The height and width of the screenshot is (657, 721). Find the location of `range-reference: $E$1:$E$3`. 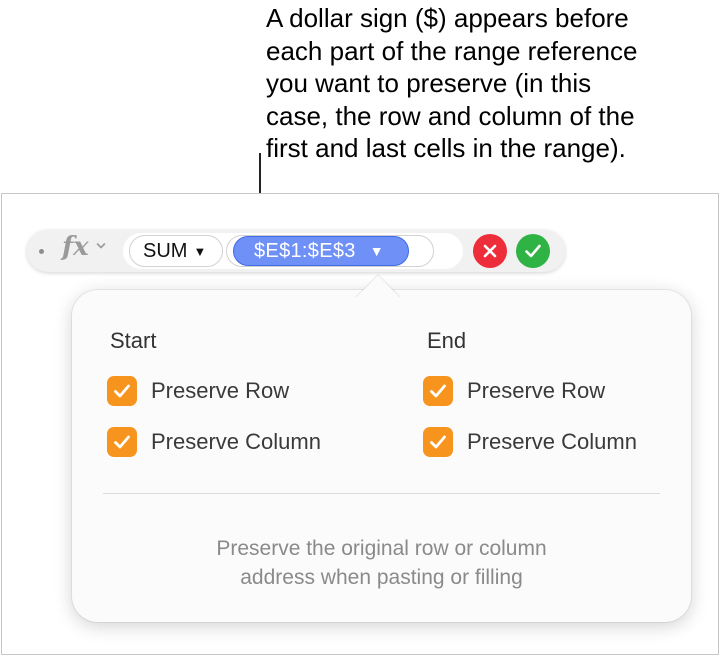

range-reference: $E$1:$E$3 is located at coordinates (305, 250).